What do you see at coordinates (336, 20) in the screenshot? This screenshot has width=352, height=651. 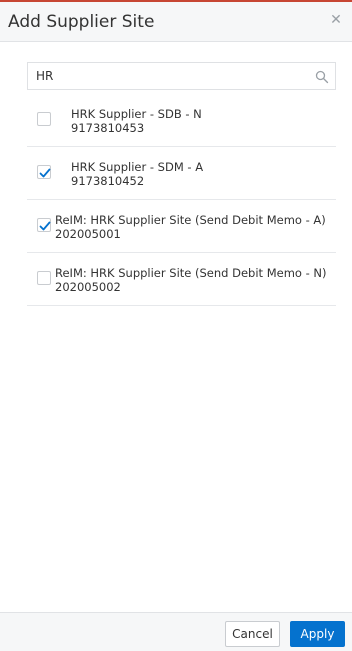 I see `close-icon: ✕` at bounding box center [336, 20].